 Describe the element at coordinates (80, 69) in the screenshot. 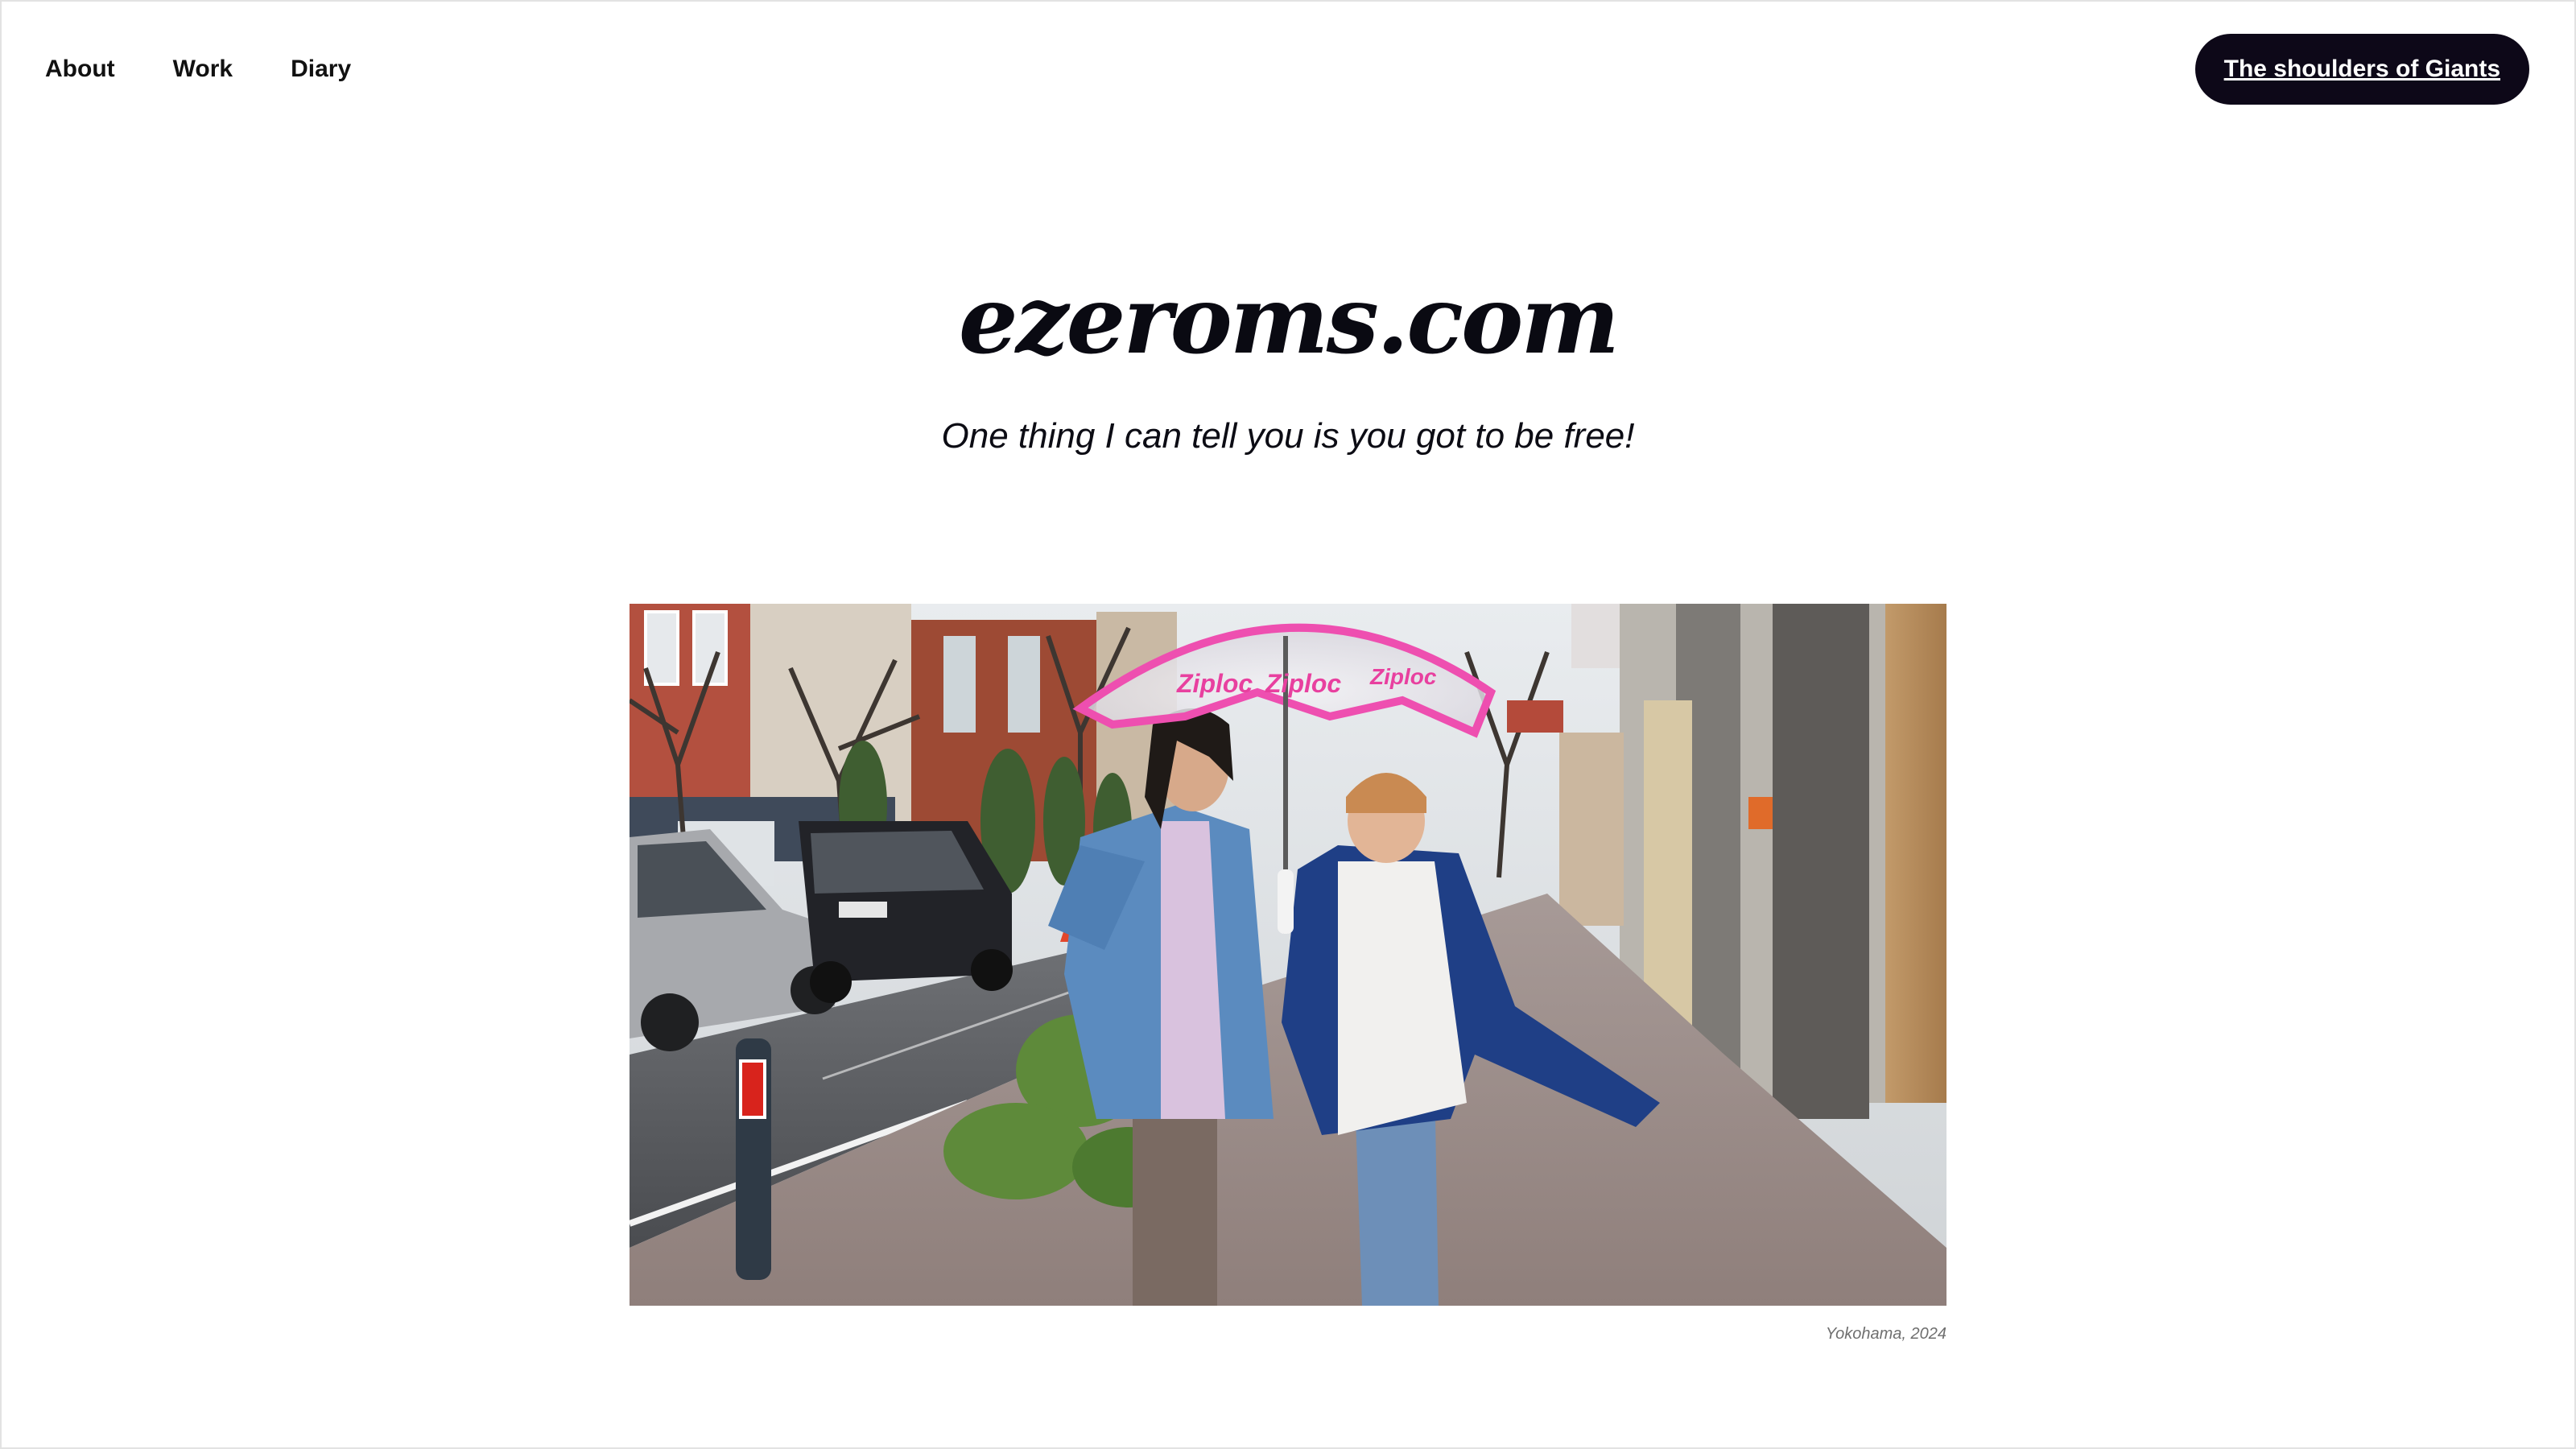

I see `nav-about-link: About` at that location.